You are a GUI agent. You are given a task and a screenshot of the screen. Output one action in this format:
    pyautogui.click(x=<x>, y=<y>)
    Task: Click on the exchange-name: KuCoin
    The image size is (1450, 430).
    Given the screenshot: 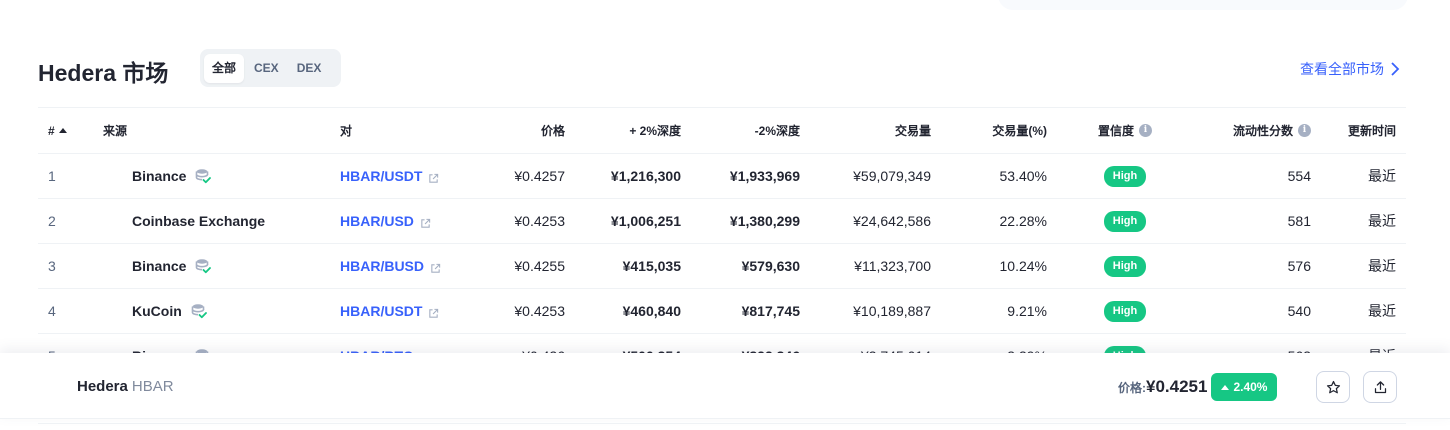 What is the action you would take?
    pyautogui.click(x=157, y=311)
    